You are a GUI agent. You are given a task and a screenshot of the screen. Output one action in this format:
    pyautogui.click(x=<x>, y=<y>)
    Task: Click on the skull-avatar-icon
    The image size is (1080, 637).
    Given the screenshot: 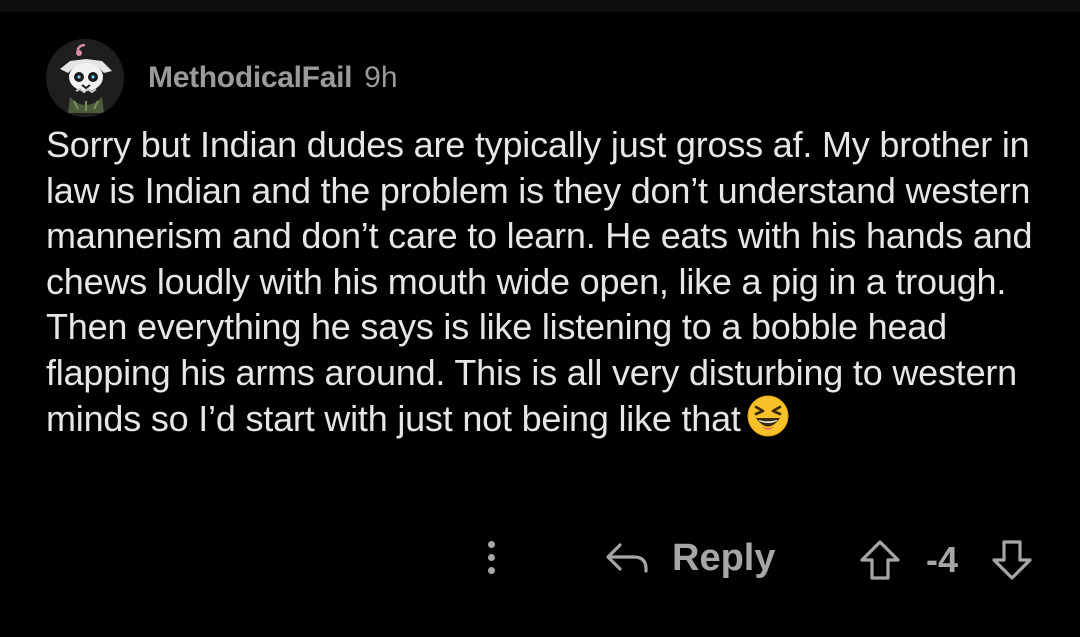 What is the action you would take?
    pyautogui.click(x=85, y=78)
    